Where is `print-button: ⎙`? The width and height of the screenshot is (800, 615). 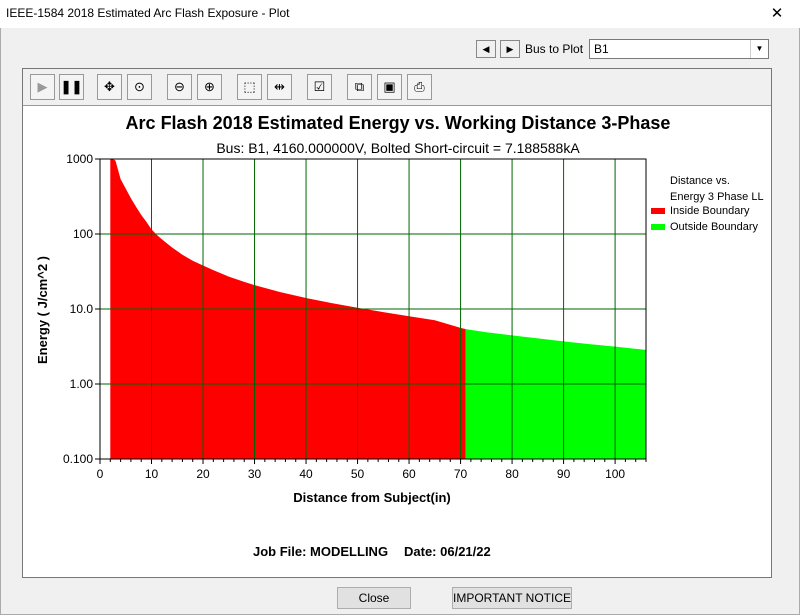
print-button: ⎙ is located at coordinates (419, 87).